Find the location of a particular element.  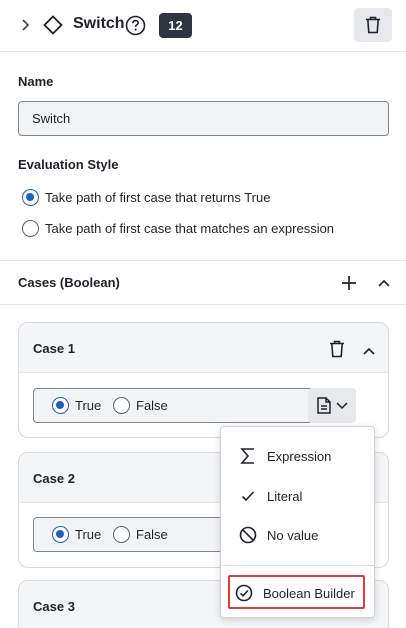

name-input is located at coordinates (203, 118).